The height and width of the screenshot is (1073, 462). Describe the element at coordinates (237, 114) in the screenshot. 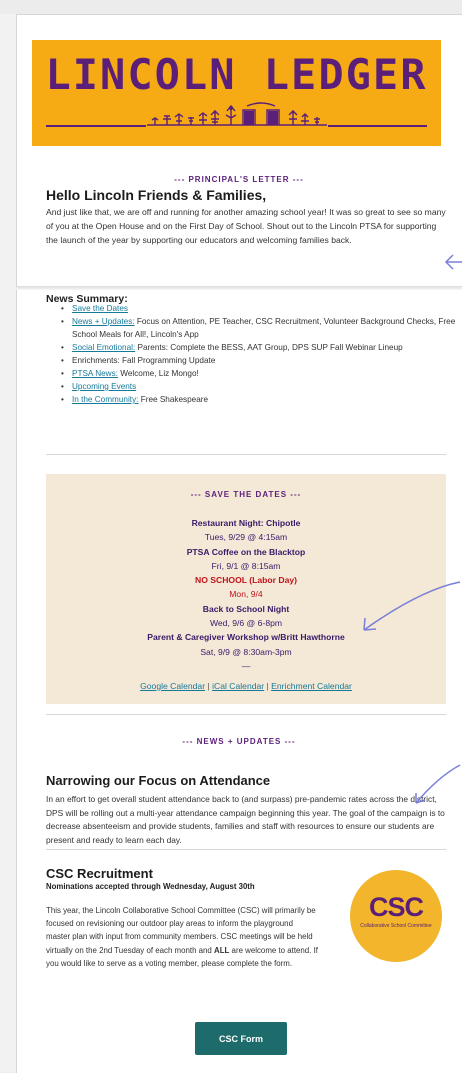

I see `garden-illustration` at that location.